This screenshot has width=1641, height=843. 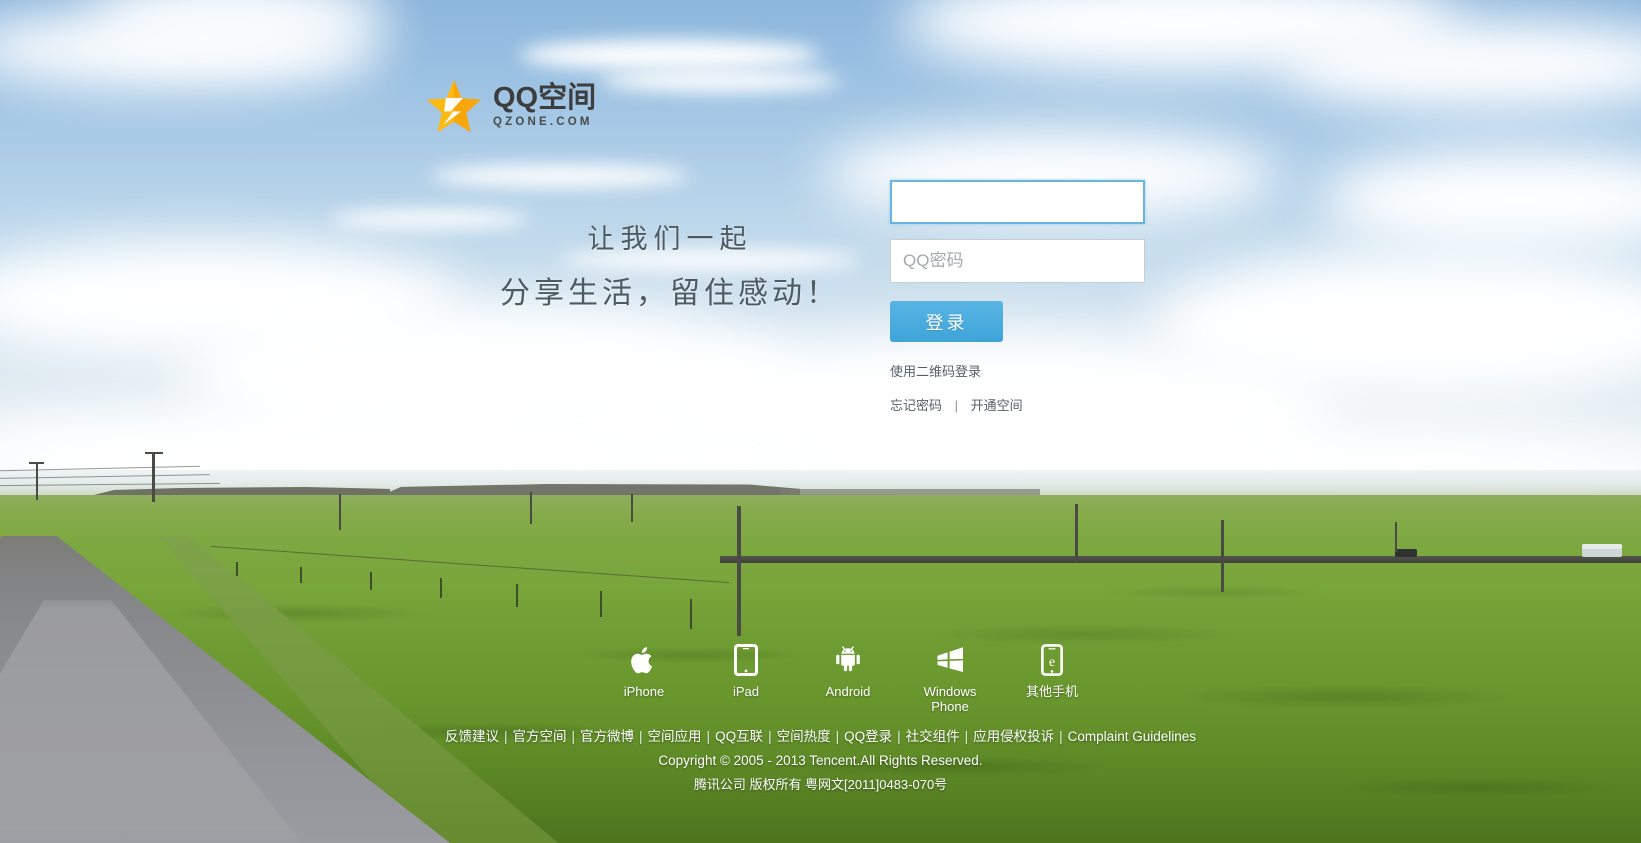 What do you see at coordinates (848, 691) in the screenshot?
I see `platform-label: Android` at bounding box center [848, 691].